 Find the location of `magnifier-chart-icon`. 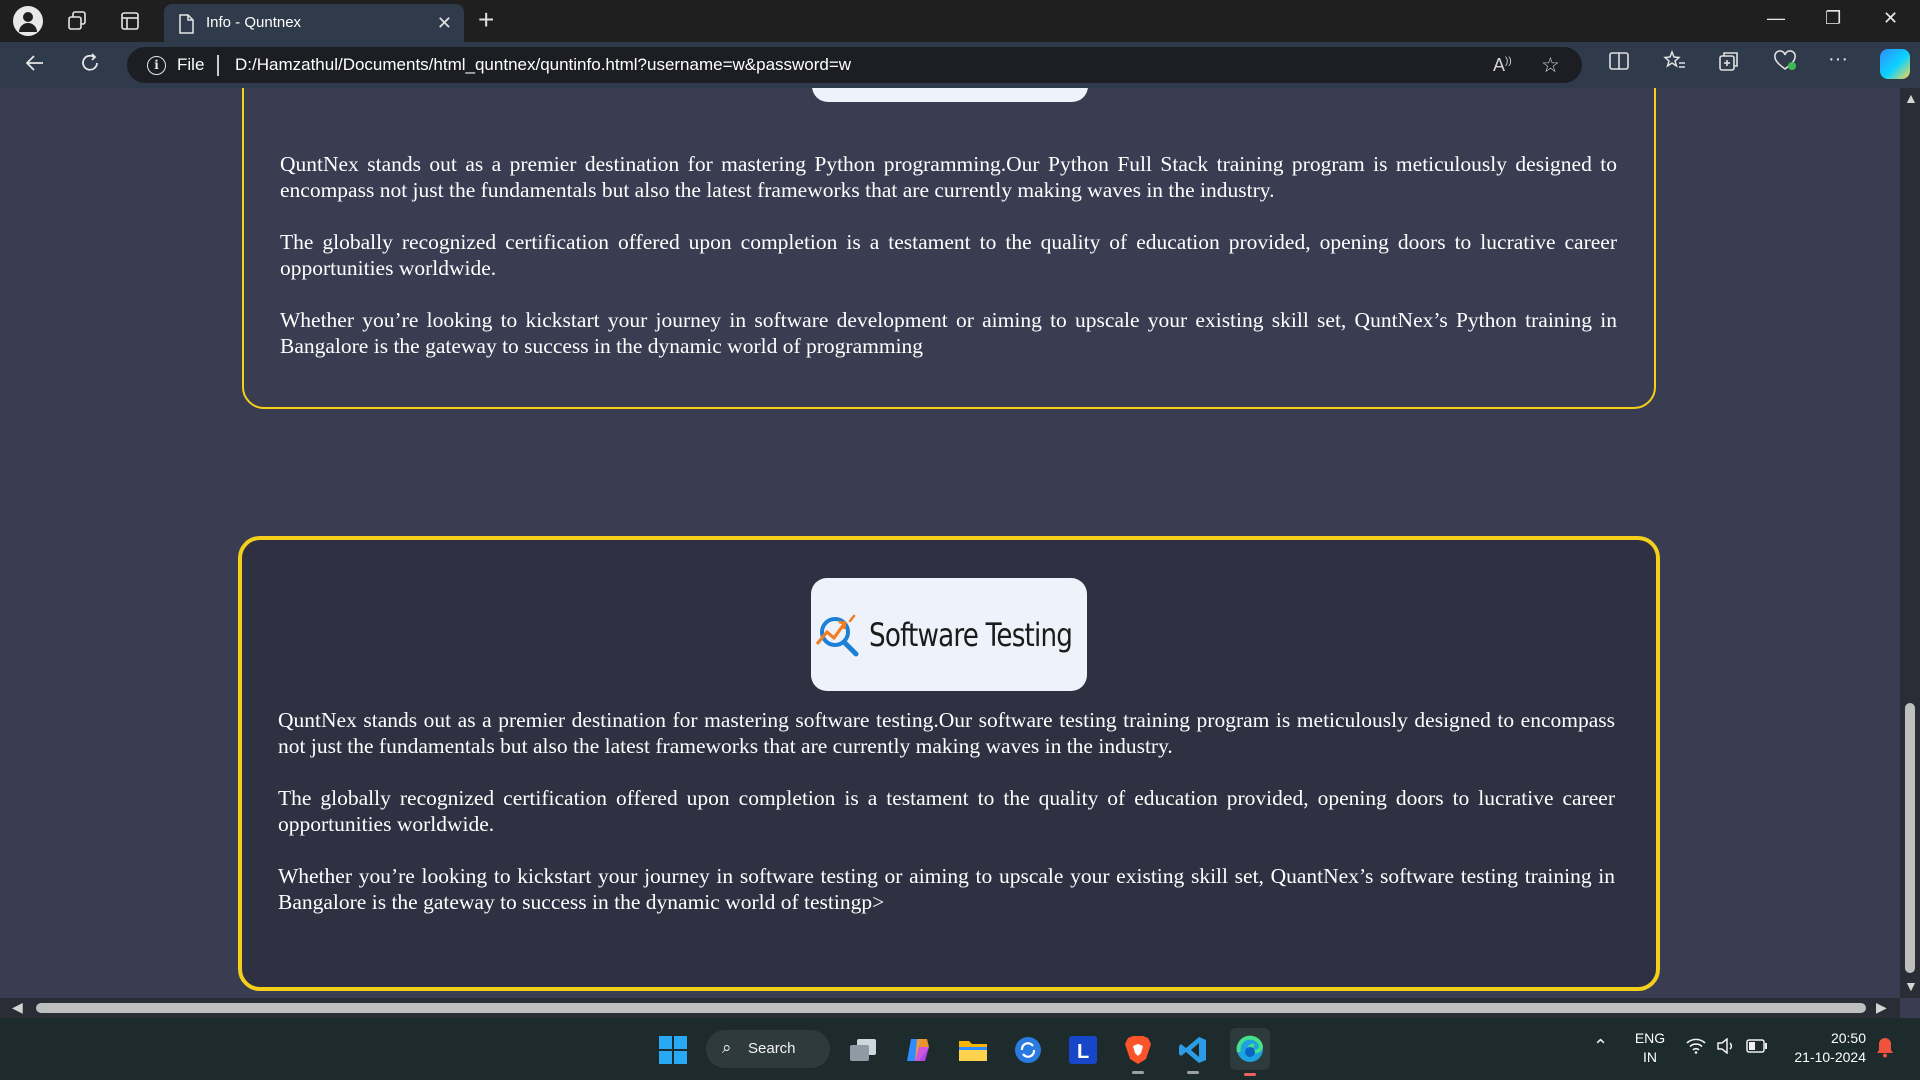

magnifier-chart-icon is located at coordinates (837, 635).